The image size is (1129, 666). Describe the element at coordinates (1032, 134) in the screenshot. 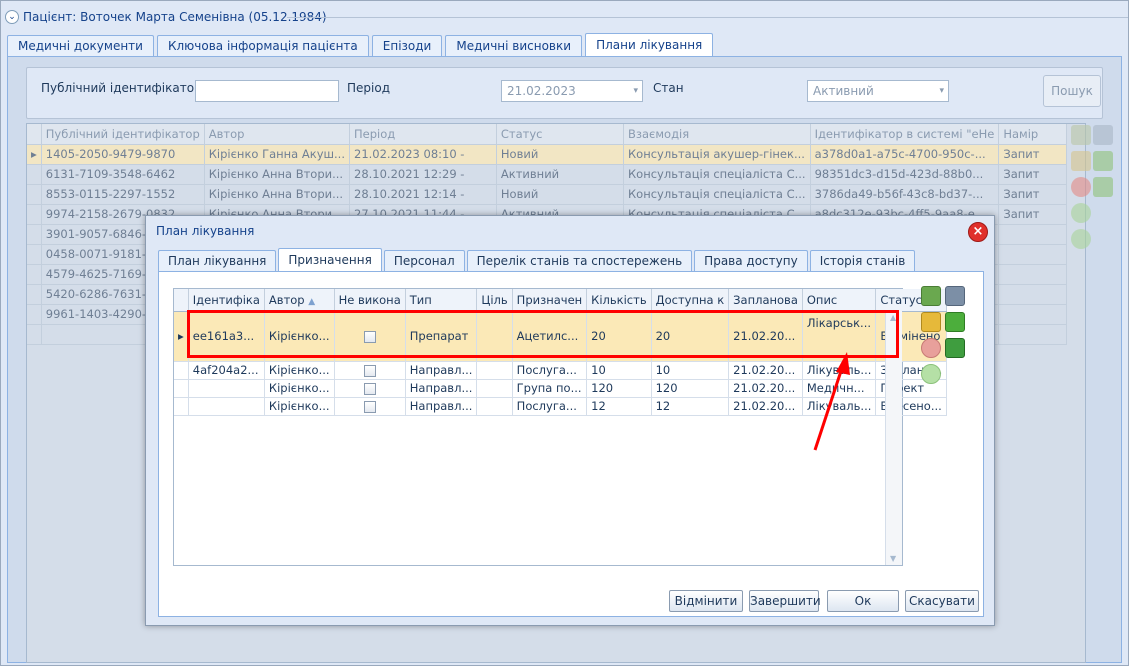

I see `col-intent: Намір` at that location.